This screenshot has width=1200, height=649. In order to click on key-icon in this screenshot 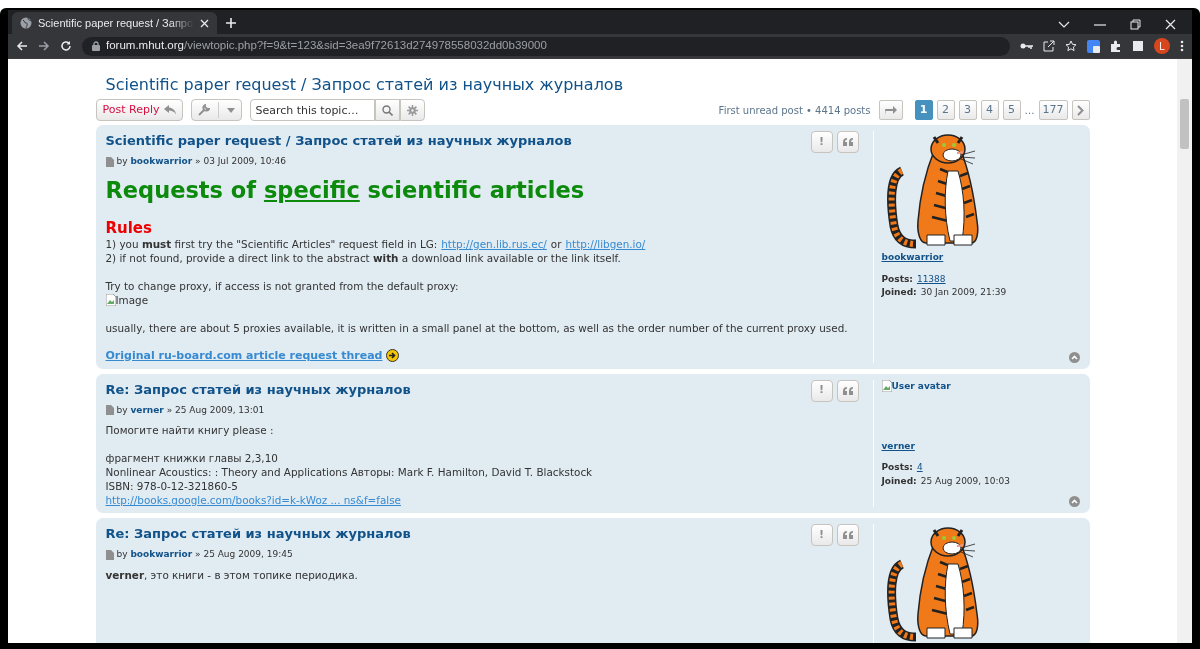, I will do `click(1026, 46)`.